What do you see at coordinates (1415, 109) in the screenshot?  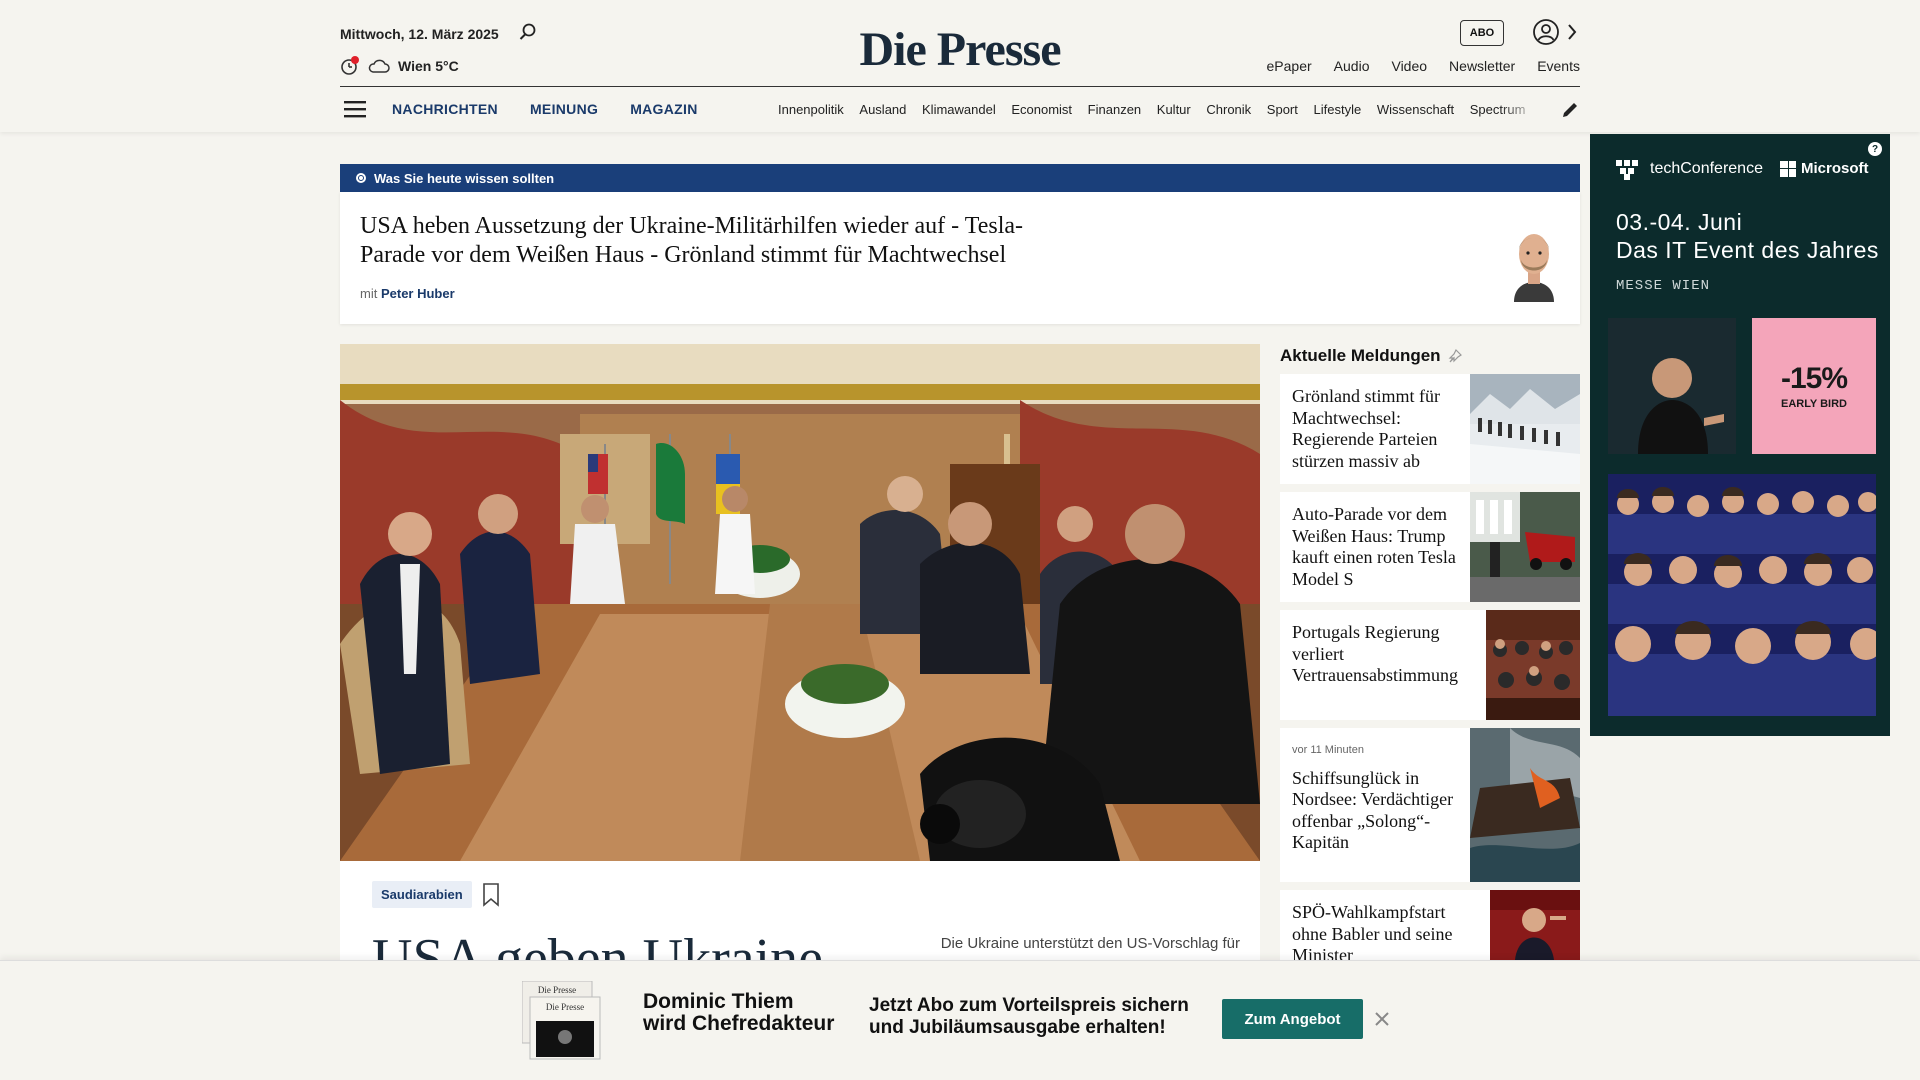 I see `section-wissenschaft: Wissenschaft` at bounding box center [1415, 109].